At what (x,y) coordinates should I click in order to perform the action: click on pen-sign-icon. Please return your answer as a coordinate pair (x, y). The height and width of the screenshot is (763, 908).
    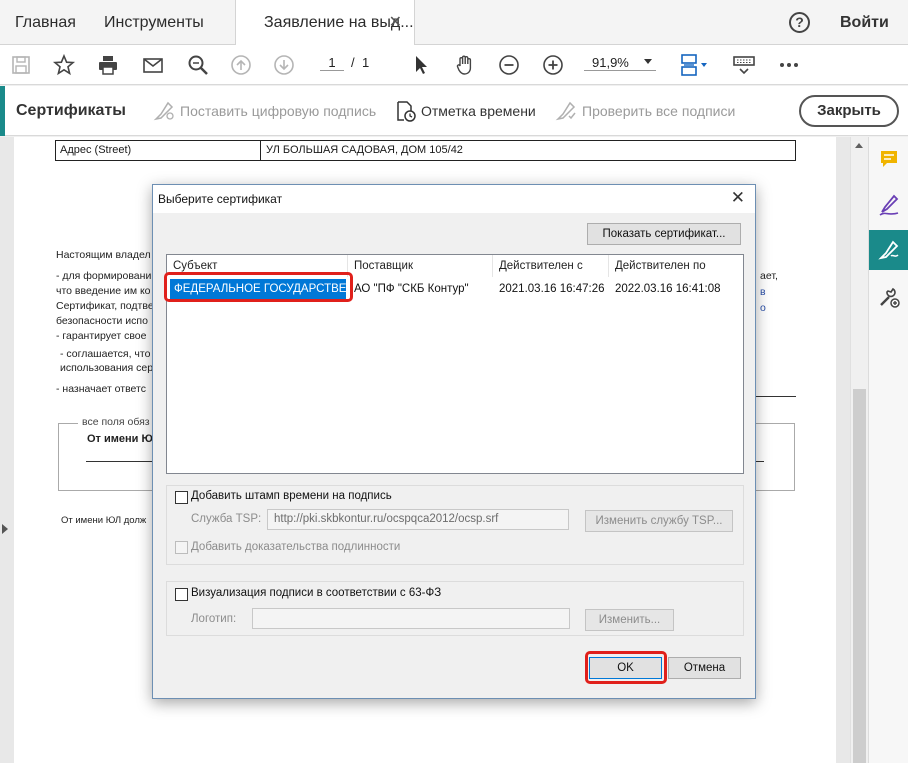
    Looking at the image, I should click on (163, 111).